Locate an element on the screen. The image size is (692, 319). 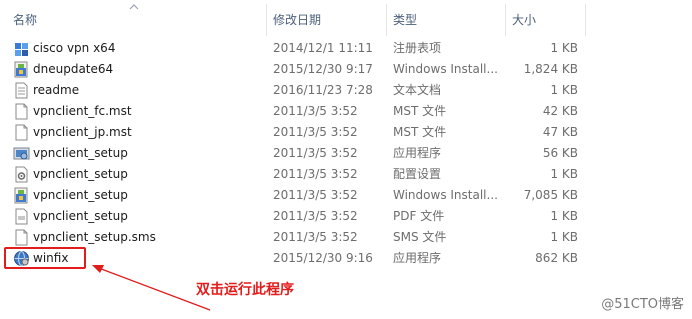
file-name: winfix is located at coordinates (50, 258).